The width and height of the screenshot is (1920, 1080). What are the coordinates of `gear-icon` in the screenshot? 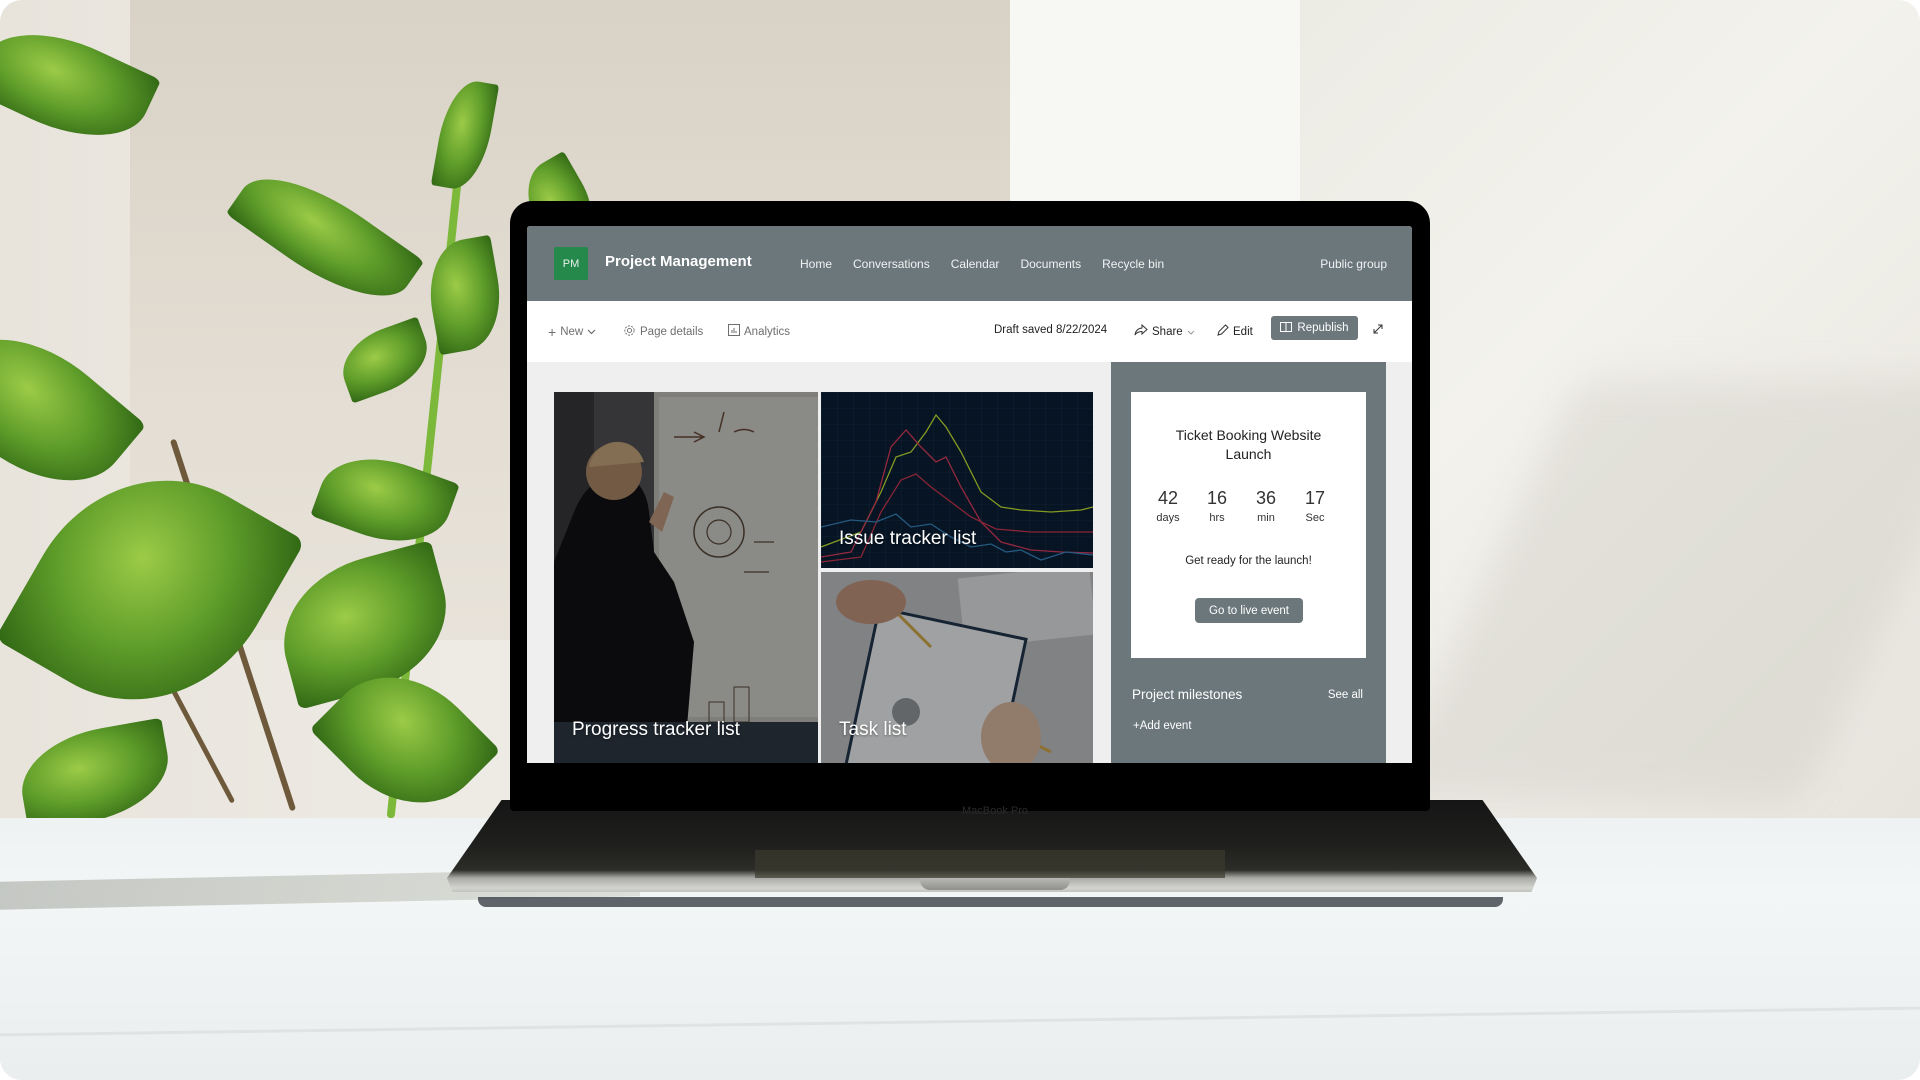 It's located at (629, 332).